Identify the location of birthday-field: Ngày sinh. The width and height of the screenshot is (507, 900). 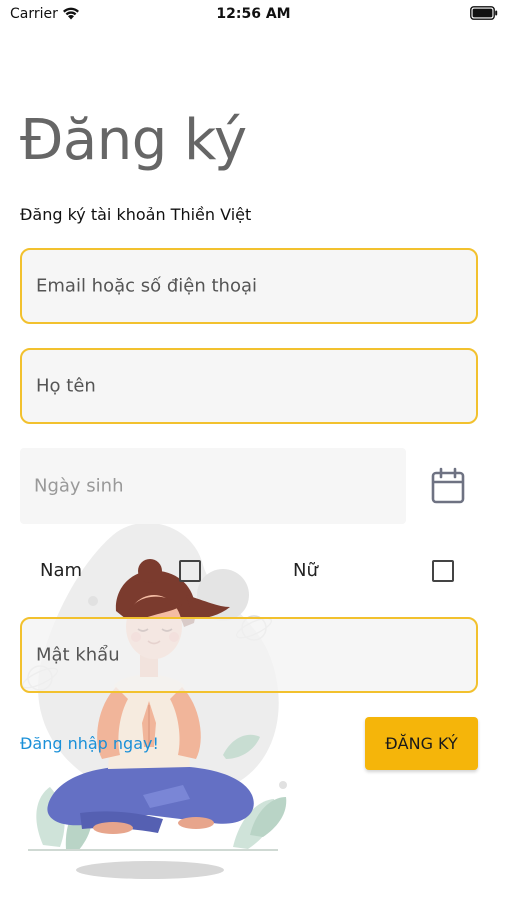
(213, 486).